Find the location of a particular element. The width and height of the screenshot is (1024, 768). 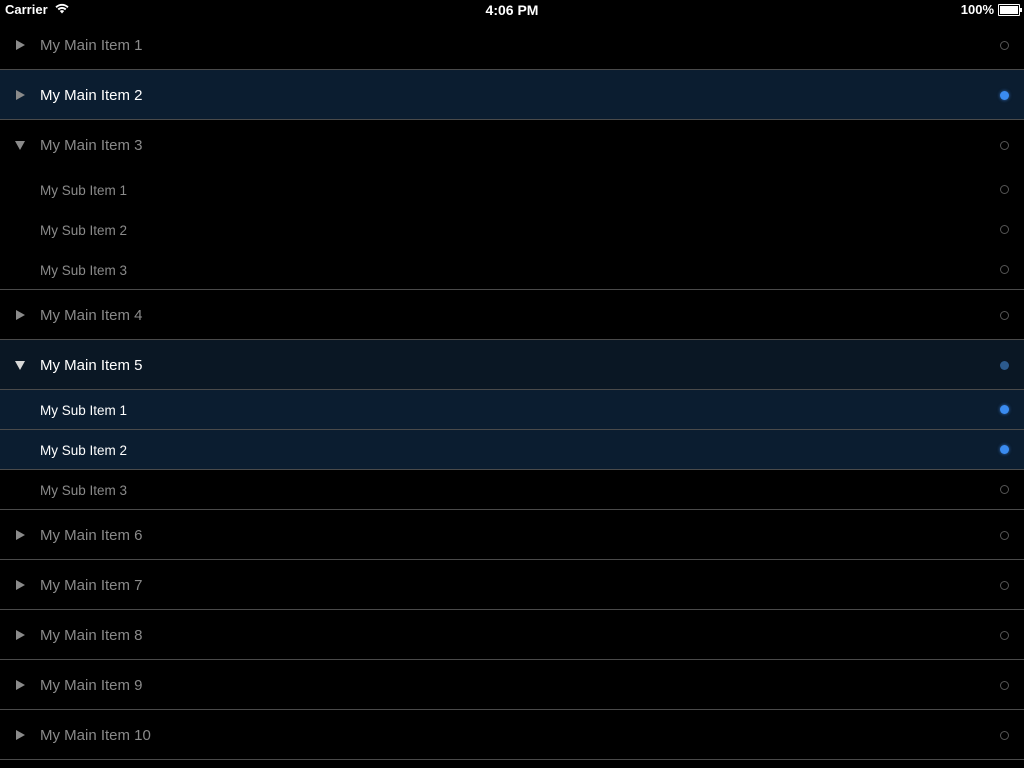

tree-main-item: My Main Item 3 is located at coordinates (512, 145).